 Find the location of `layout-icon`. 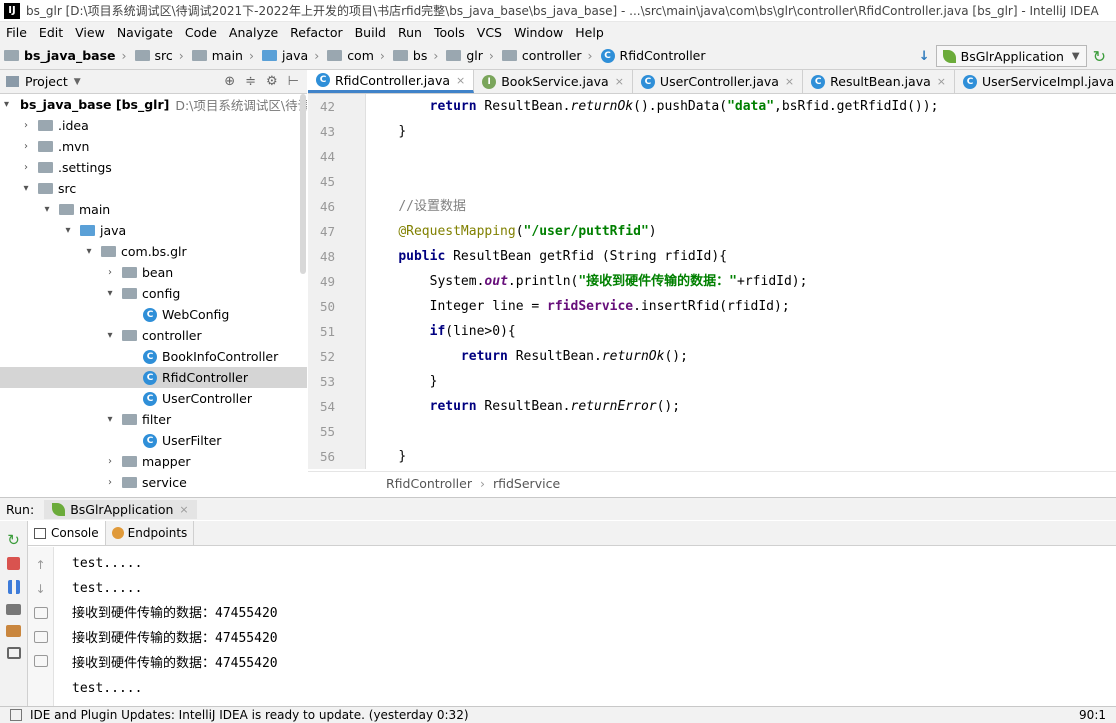

layout-icon is located at coordinates (13, 653).